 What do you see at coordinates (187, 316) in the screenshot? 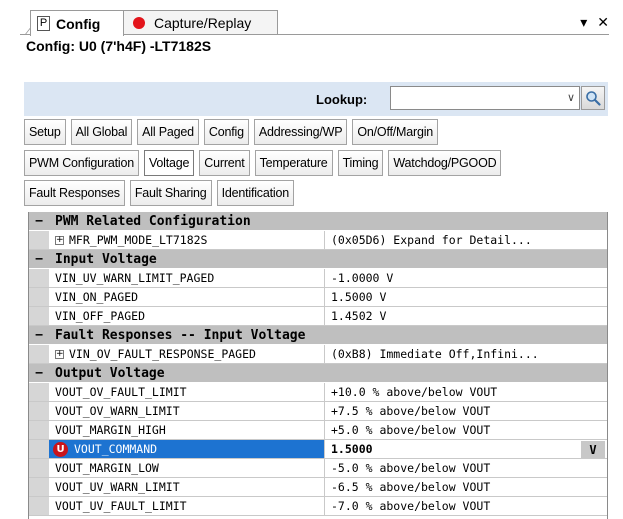
I see `property-name: VIN_OFF_PAGED` at bounding box center [187, 316].